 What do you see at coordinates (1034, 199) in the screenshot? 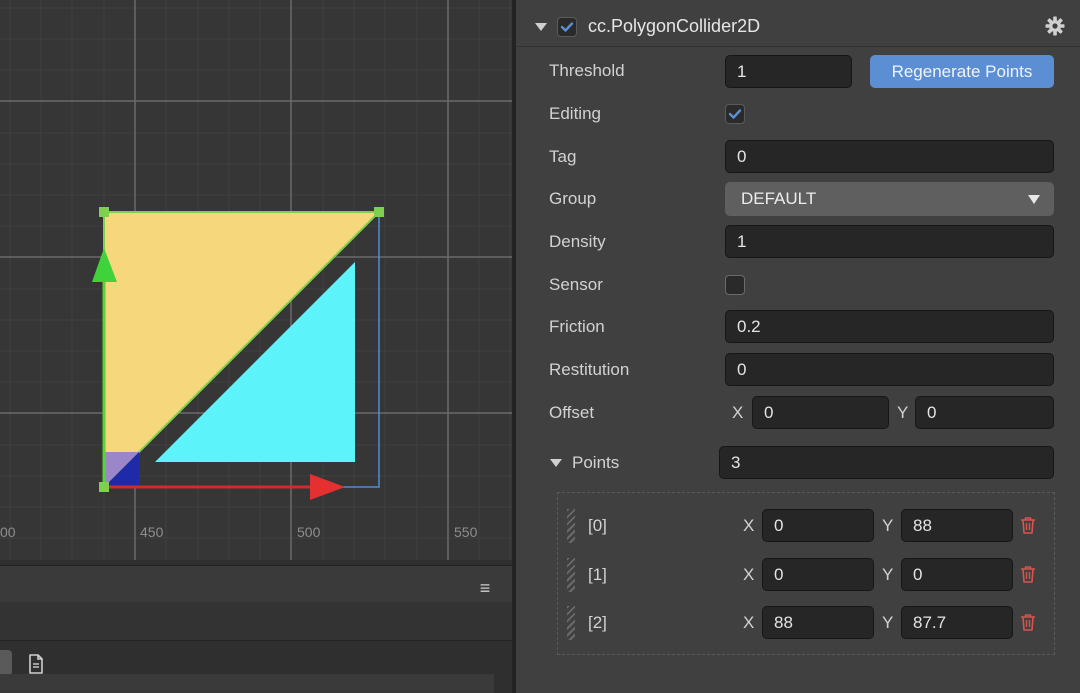
I see `dropdown-arrow-icon` at bounding box center [1034, 199].